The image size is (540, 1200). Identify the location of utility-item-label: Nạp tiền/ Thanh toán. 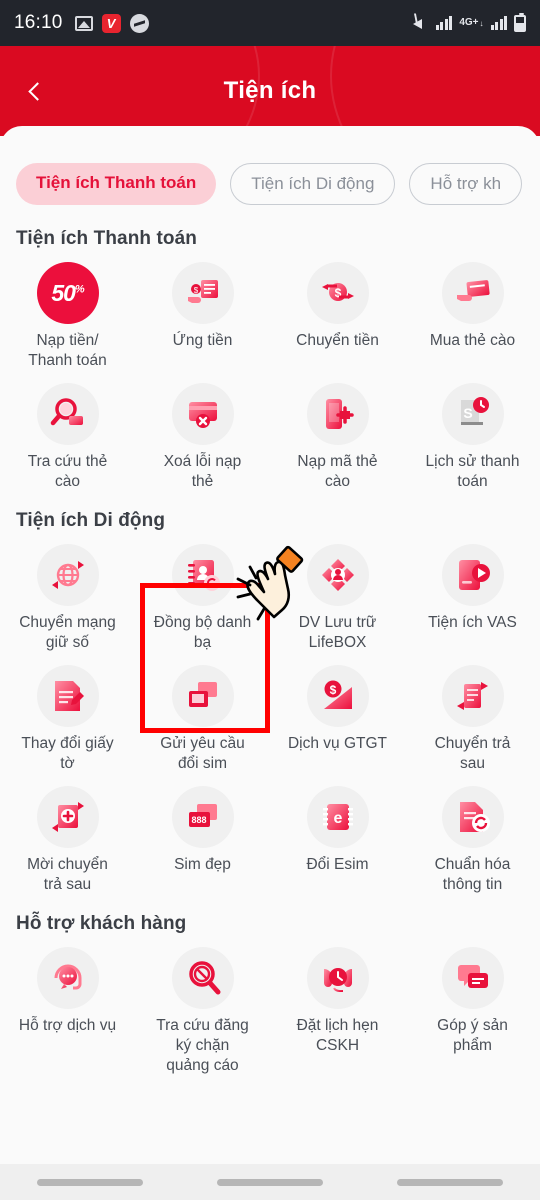
(67, 350).